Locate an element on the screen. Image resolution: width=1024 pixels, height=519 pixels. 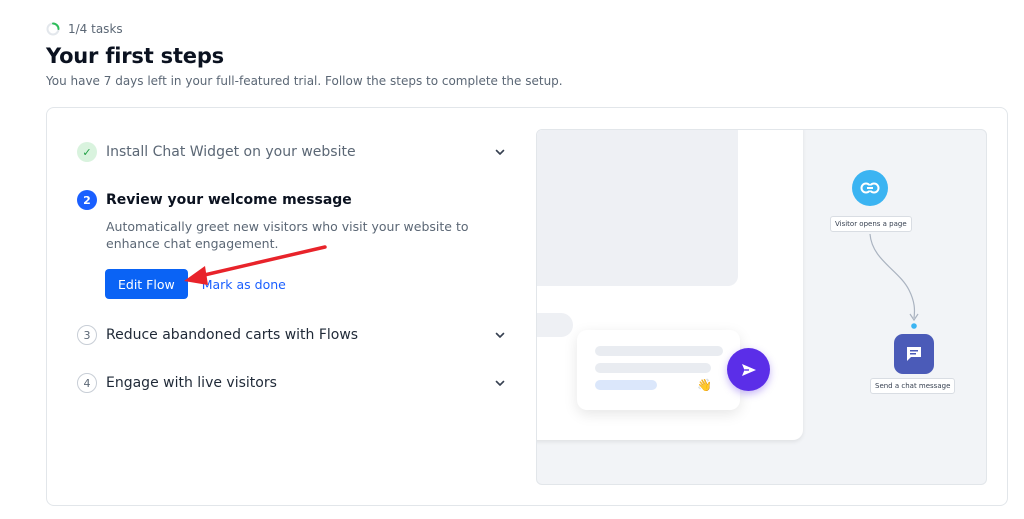
progress-indicator: 1/4 tasks is located at coordinates (84, 29).